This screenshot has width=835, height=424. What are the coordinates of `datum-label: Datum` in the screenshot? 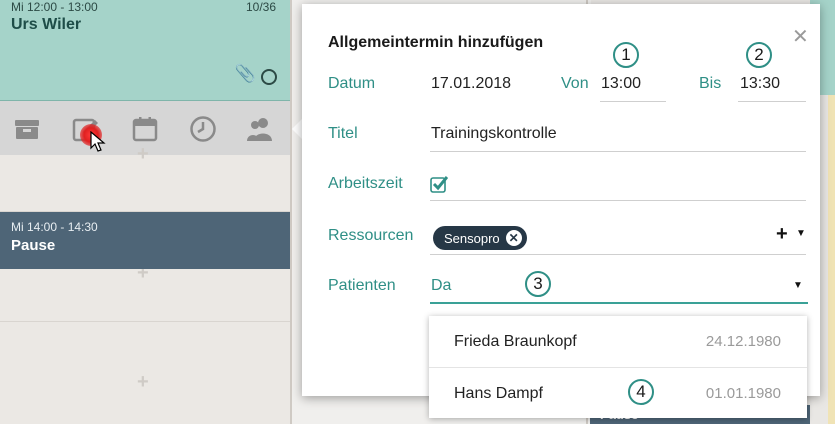 It's located at (352, 83).